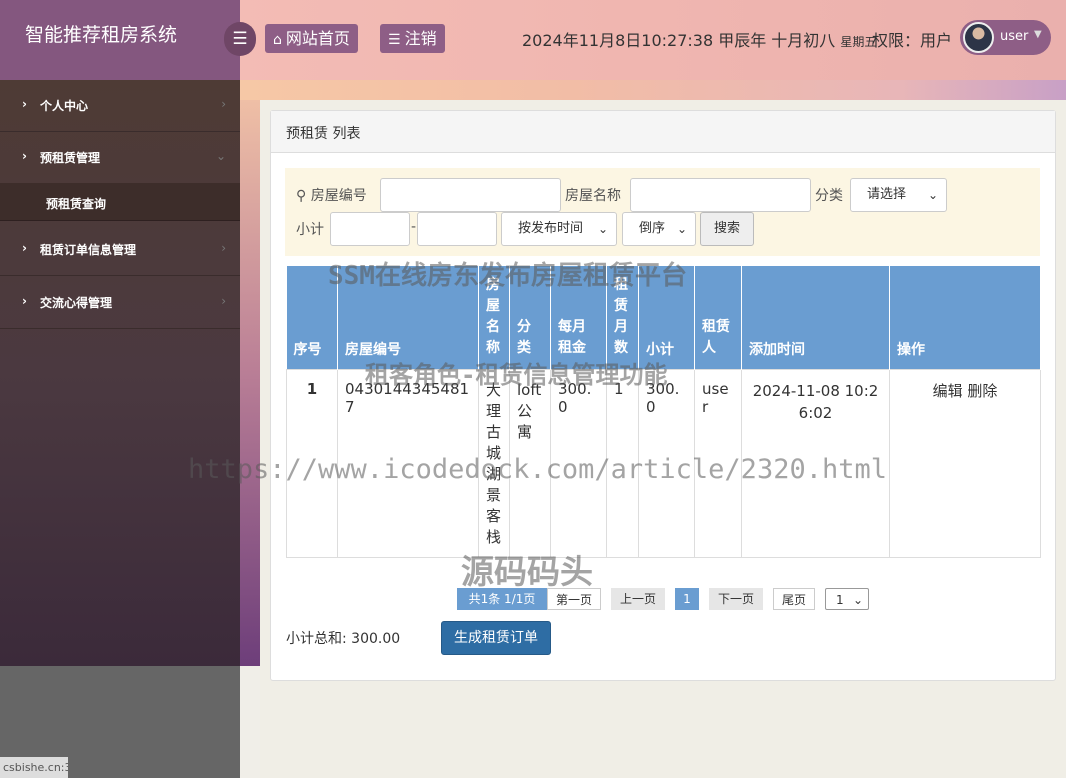  What do you see at coordinates (622, 317) in the screenshot?
I see `col-header: 租赁月数` at bounding box center [622, 317].